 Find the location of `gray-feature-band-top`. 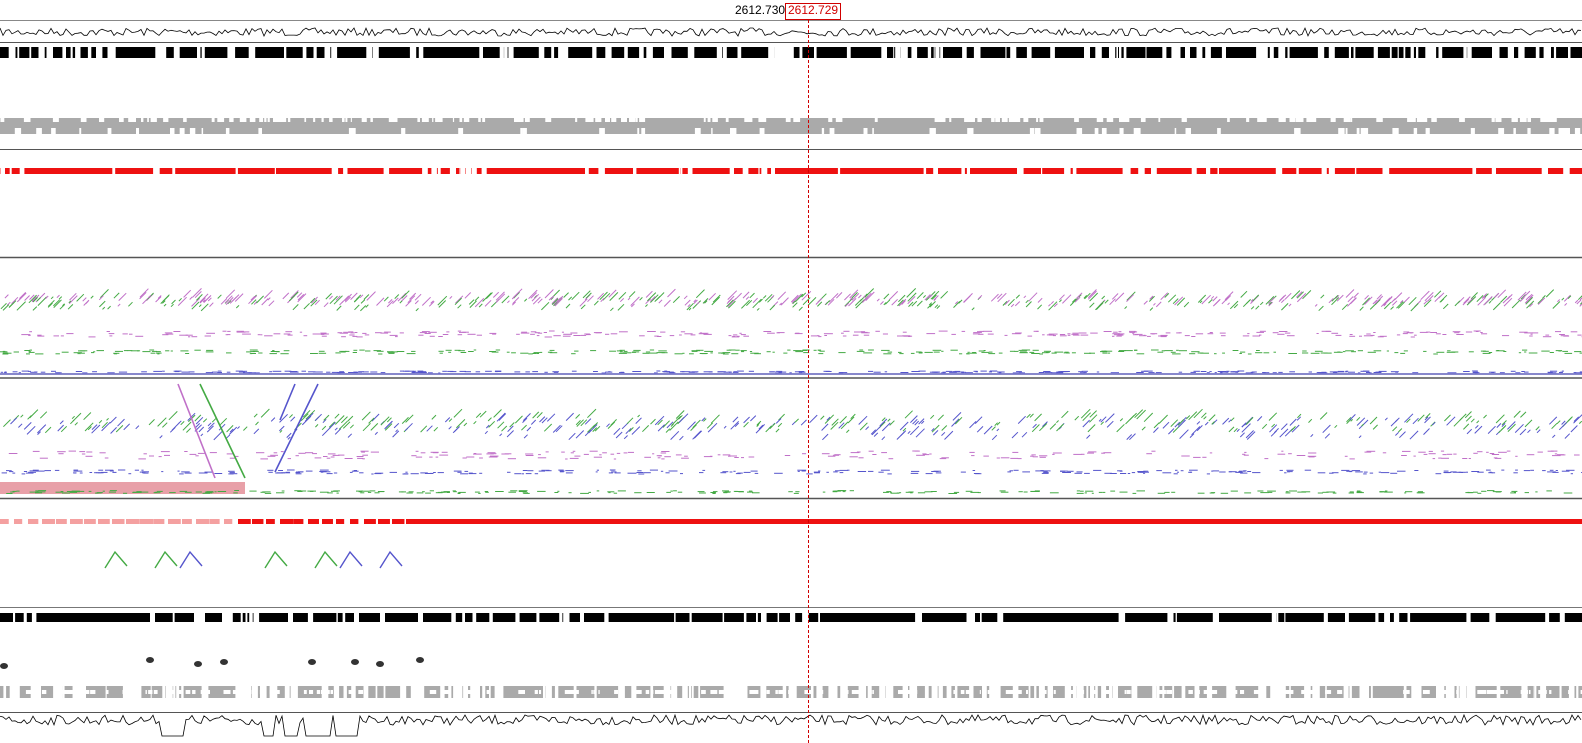

gray-feature-band-top is located at coordinates (791, 134).